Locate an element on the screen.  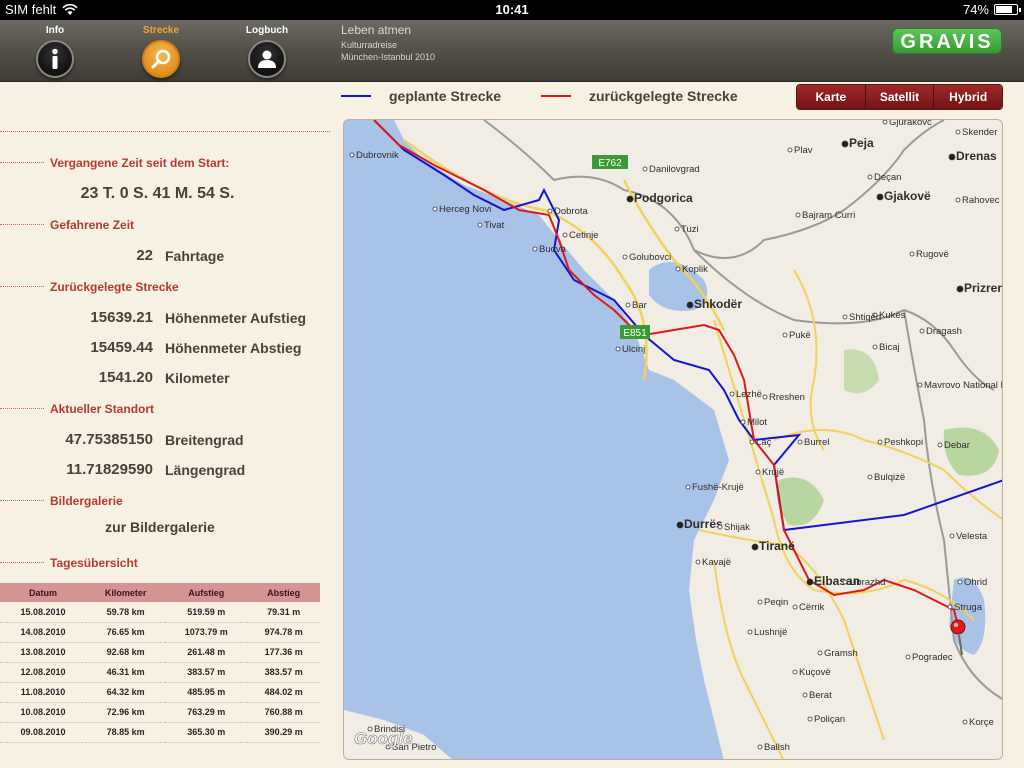
status-bar: SIM fehlt 10:41 74% is located at coordinates (512, 10).